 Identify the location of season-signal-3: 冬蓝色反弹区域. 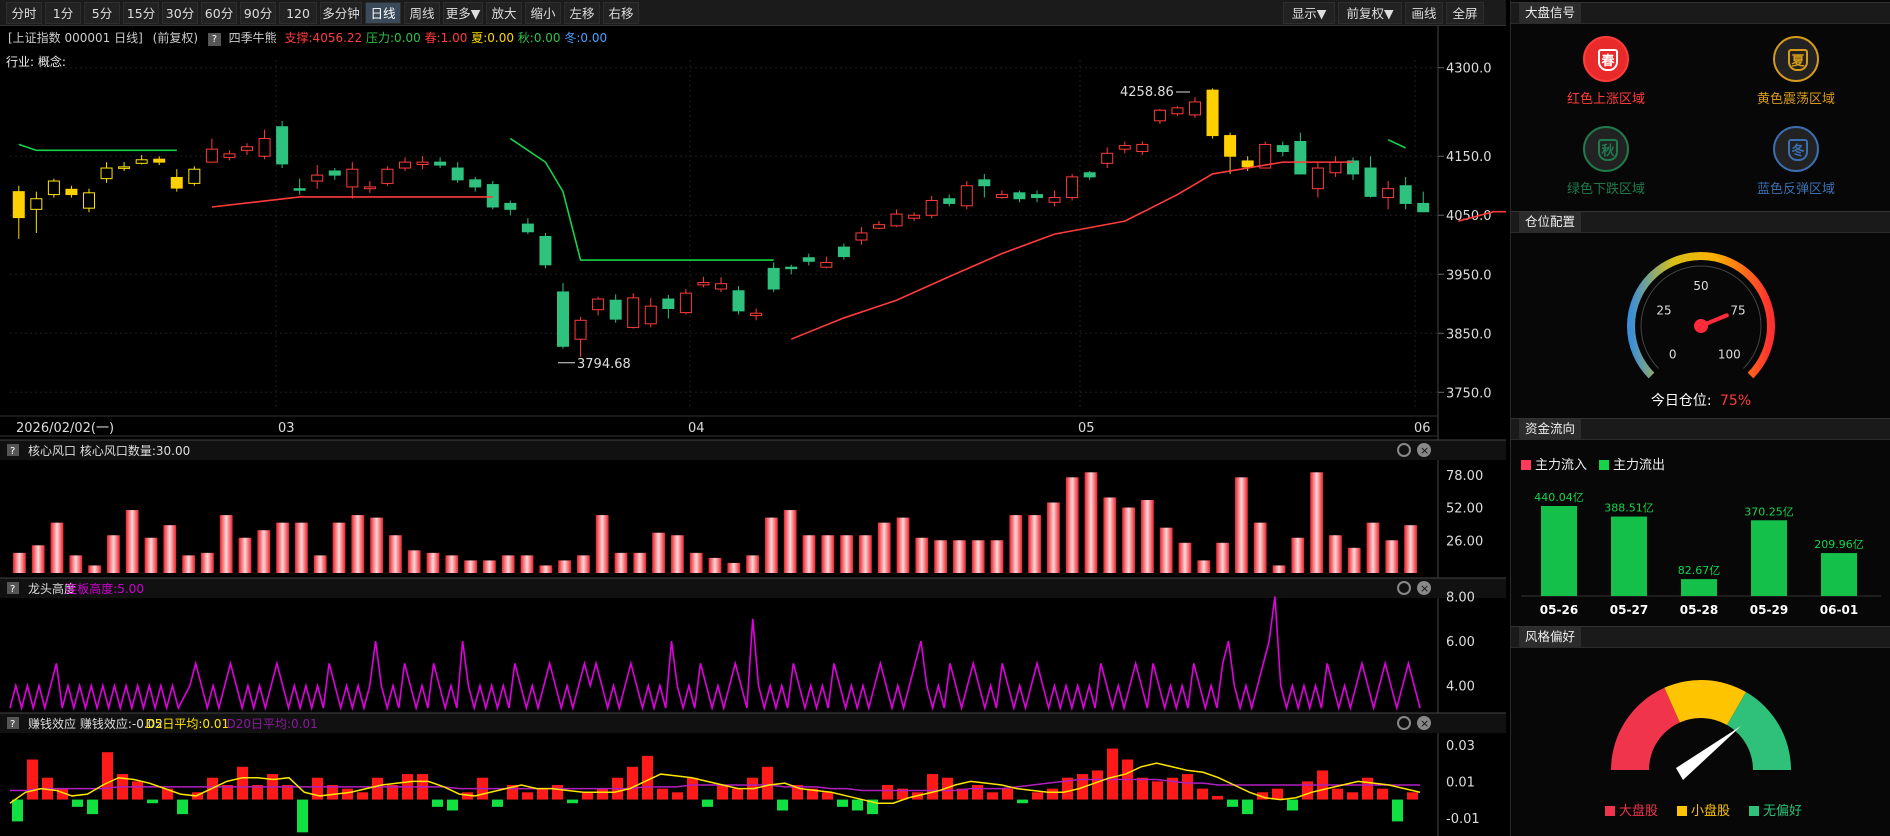
(1795, 161).